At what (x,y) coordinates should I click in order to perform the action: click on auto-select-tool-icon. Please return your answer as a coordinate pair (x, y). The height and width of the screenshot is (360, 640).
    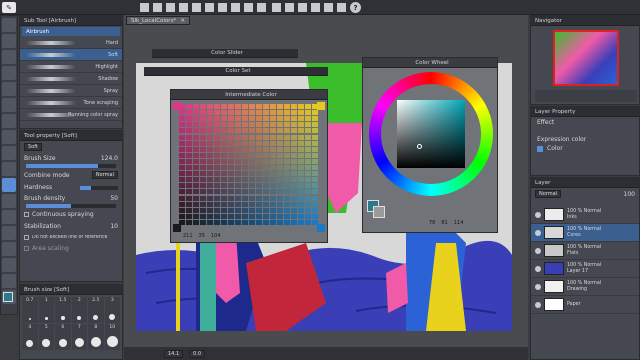
    Looking at the image, I should click on (9, 105).